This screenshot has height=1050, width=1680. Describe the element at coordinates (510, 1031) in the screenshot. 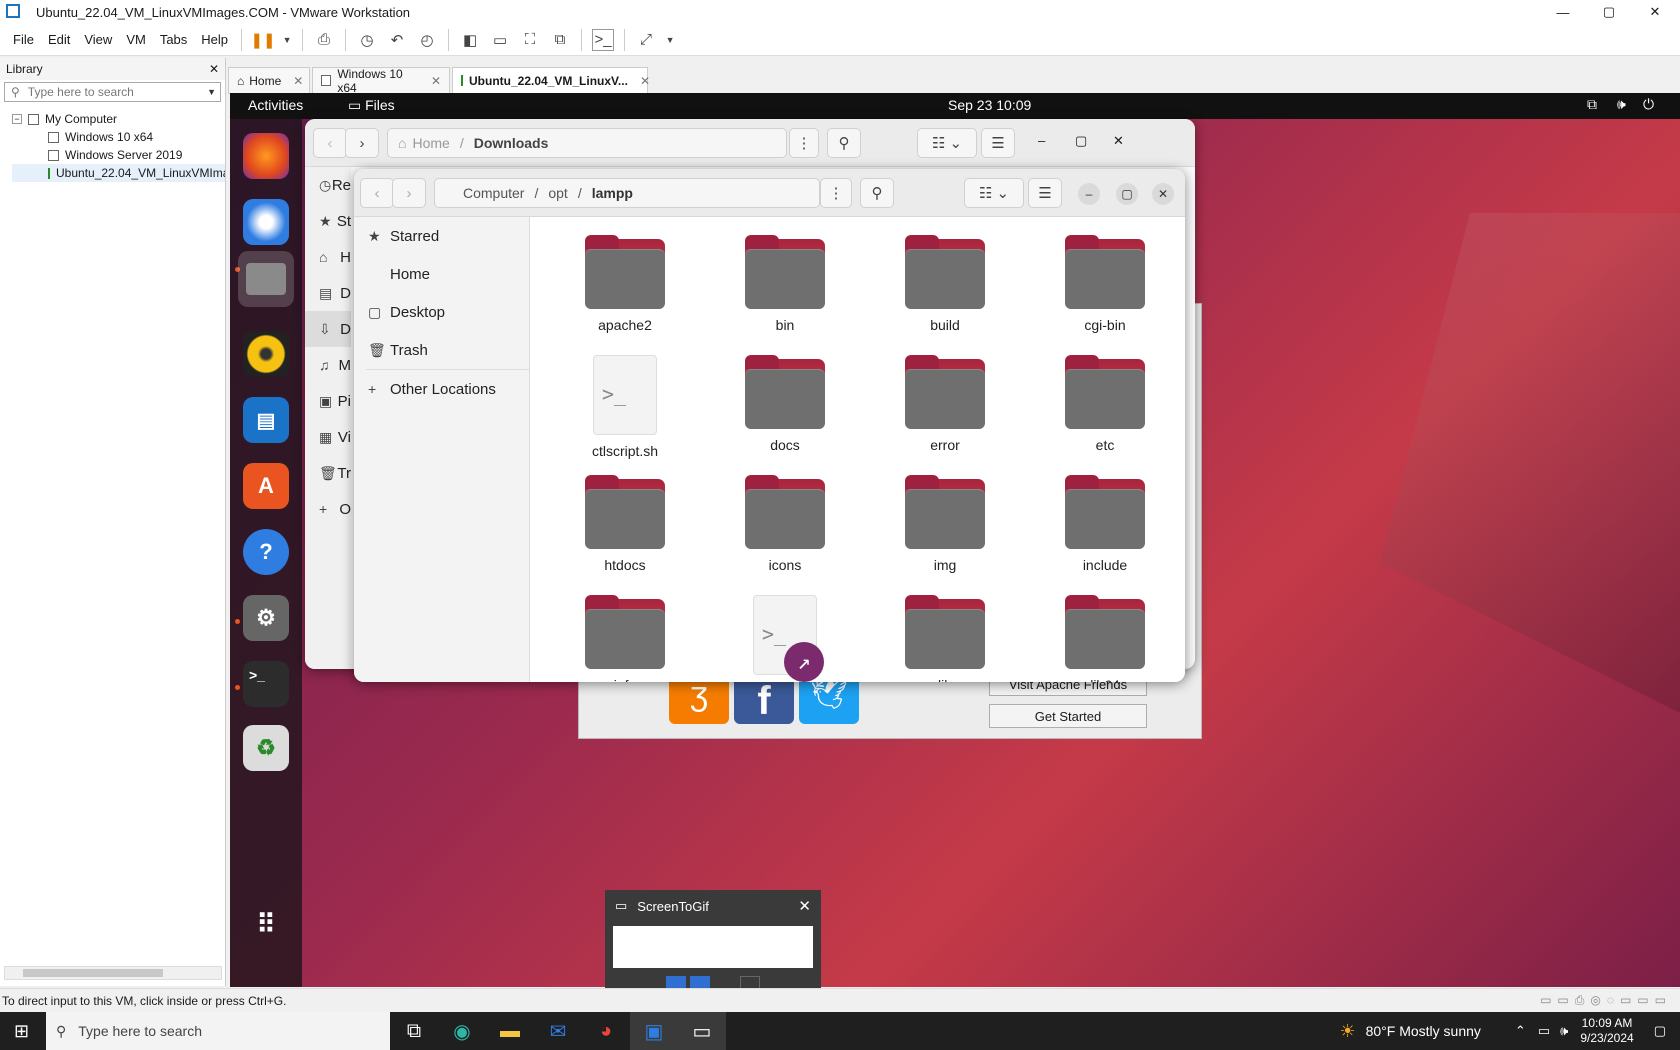

I see `file-explorer-icon: ▬` at that location.